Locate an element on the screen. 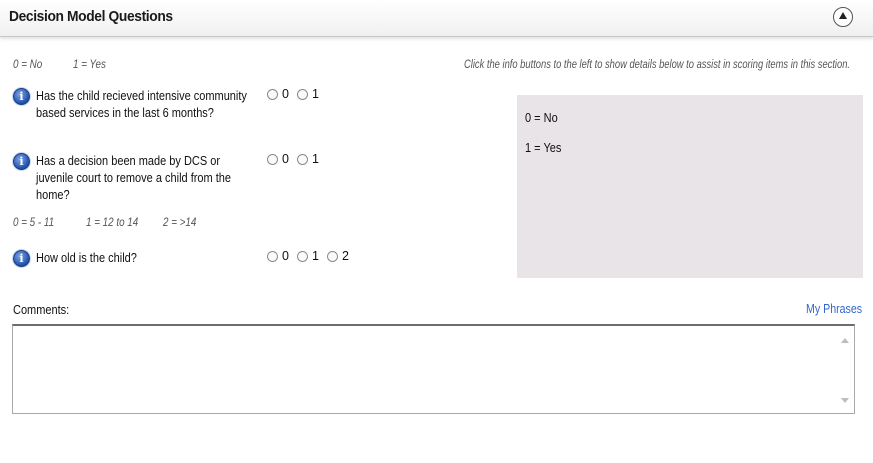  scroll-up-icon is located at coordinates (845, 340).